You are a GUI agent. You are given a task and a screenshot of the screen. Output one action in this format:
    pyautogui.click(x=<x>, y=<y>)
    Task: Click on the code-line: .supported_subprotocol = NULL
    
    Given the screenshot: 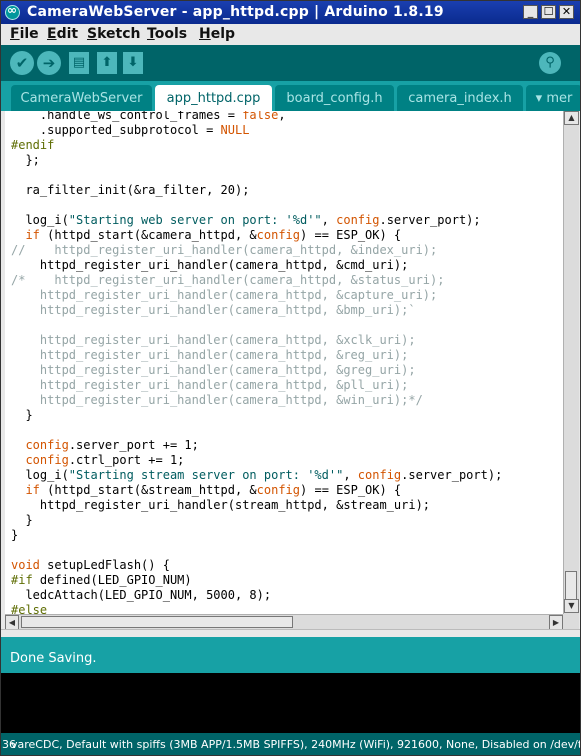 What is the action you would take?
    pyautogui.click(x=256, y=130)
    